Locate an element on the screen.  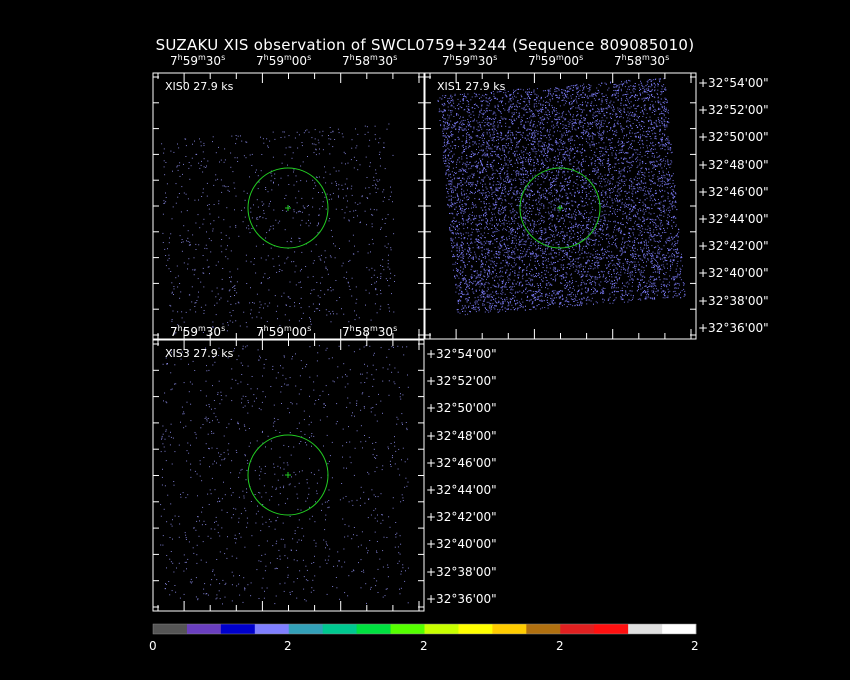
panel-label: XIS1 27.9 ks is located at coordinates (471, 86).